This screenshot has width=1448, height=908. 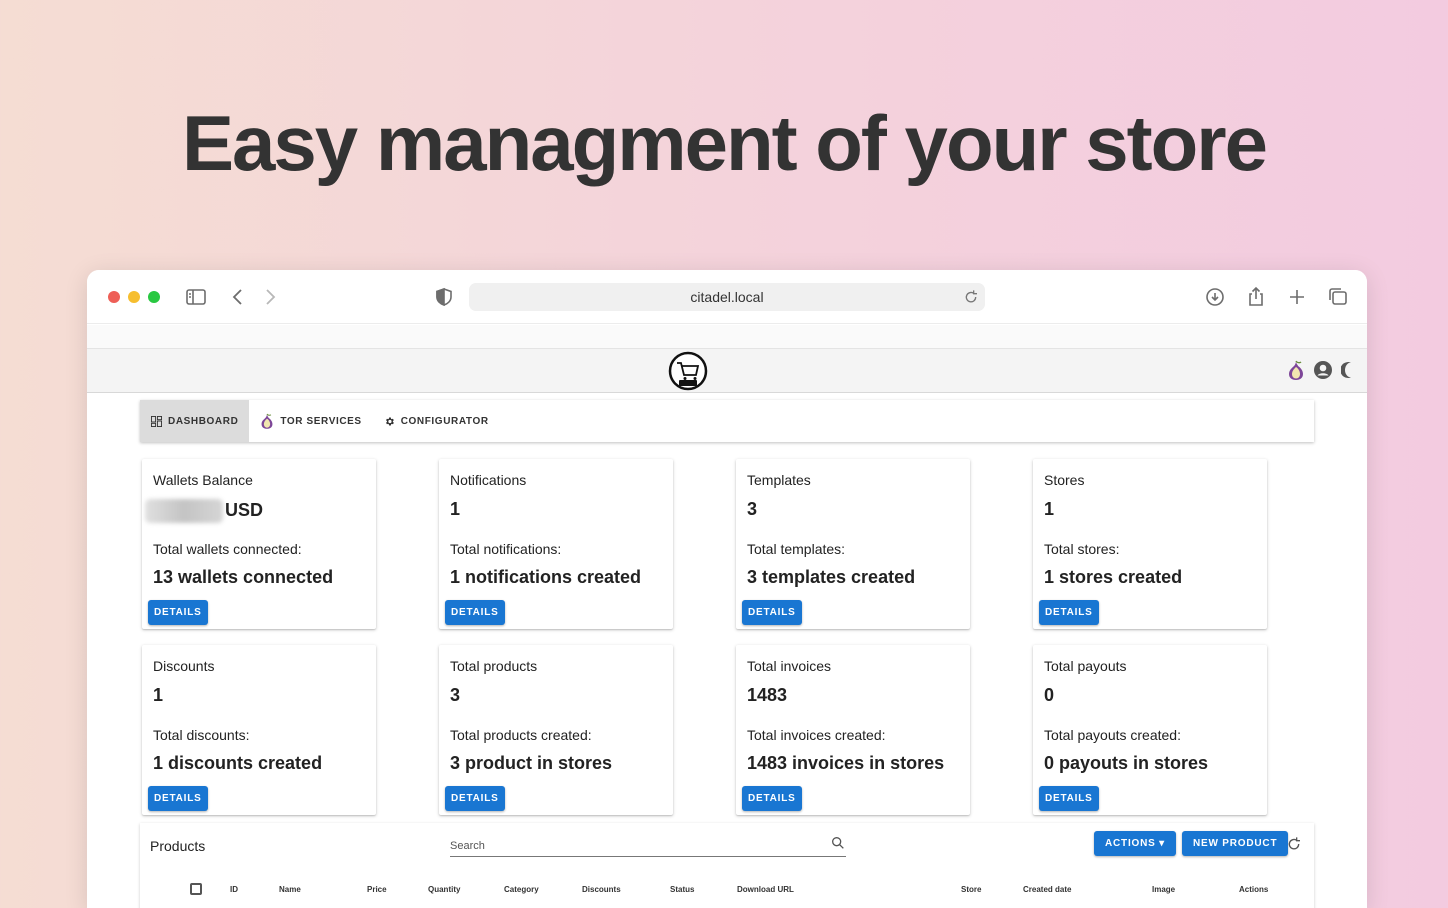 I want to click on card-value: 0, so click(x=1049, y=695).